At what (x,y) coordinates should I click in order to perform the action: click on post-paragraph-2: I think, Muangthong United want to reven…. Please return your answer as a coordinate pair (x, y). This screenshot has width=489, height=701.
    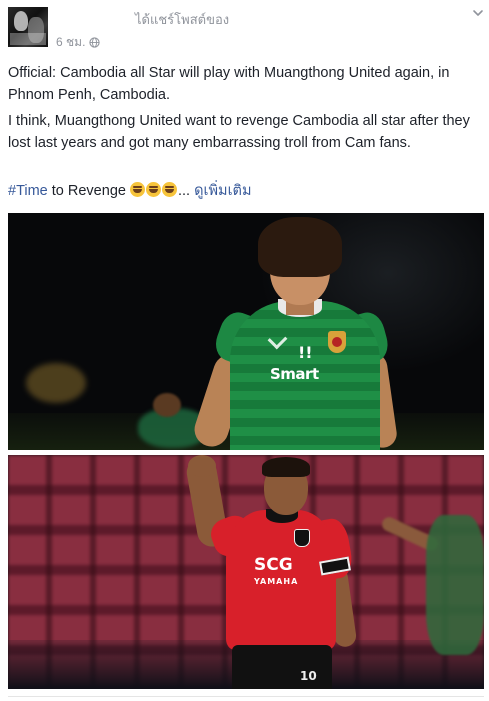
    Looking at the image, I should click on (239, 132).